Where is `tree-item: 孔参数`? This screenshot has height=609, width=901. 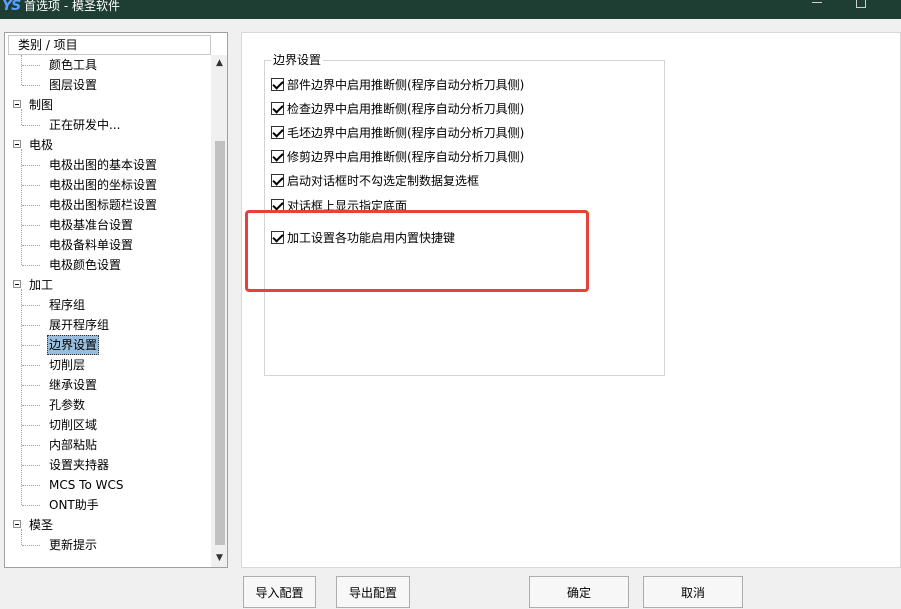 tree-item: 孔参数 is located at coordinates (67, 405).